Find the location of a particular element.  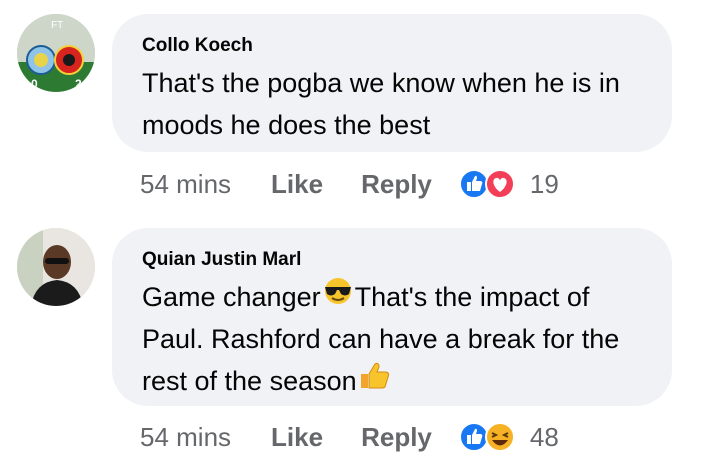

thumbs-up-emoji is located at coordinates (374, 381).